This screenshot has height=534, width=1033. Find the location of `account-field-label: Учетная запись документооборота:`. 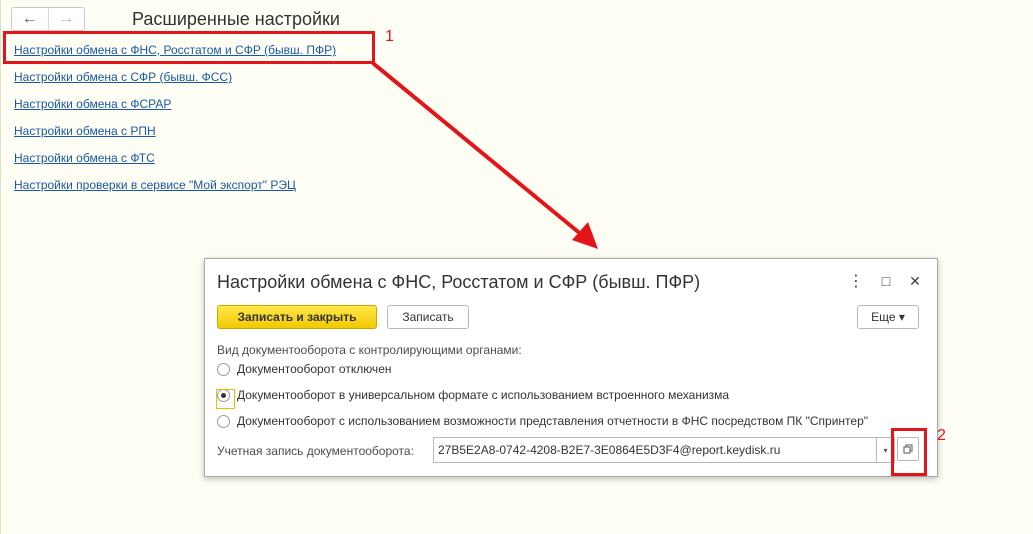

account-field-label: Учетная запись документооборота: is located at coordinates (315, 451).